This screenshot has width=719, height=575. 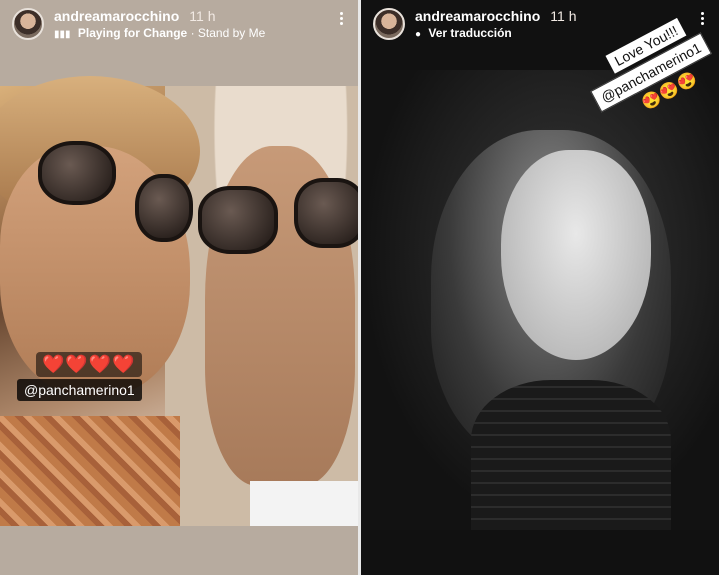 I want to click on translate-button: ● Ver traducción, so click(x=463, y=33).